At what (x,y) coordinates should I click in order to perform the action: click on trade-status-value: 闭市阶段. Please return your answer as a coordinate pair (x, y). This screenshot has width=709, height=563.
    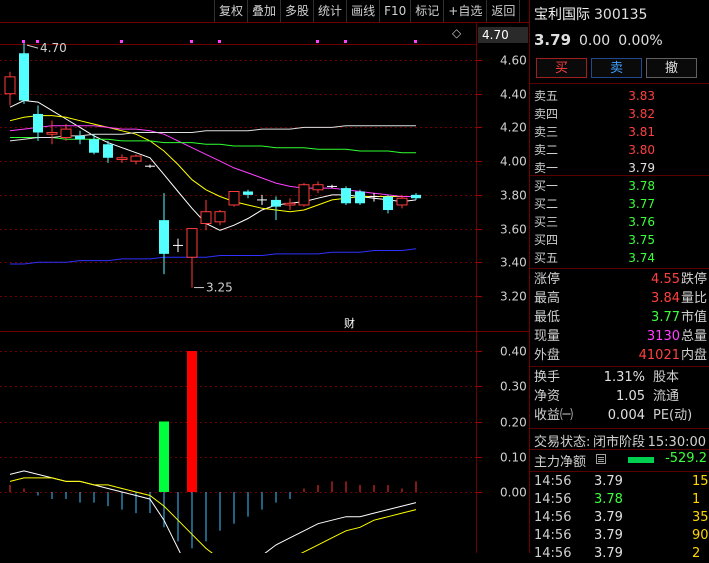
    Looking at the image, I should click on (619, 442).